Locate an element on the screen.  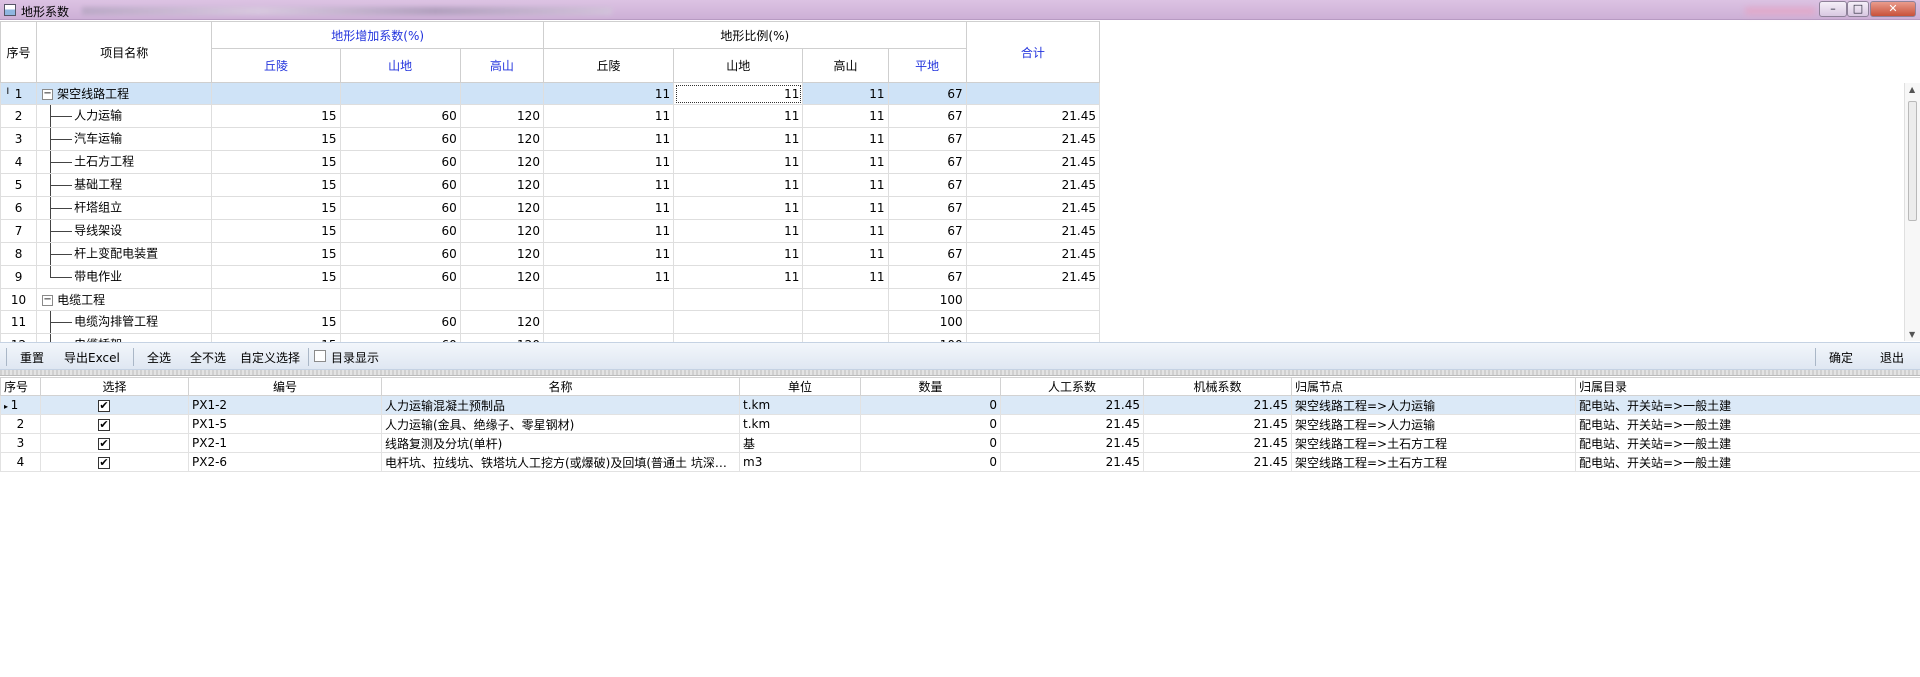
col-labor-coef: 人工系数 is located at coordinates (1072, 386).